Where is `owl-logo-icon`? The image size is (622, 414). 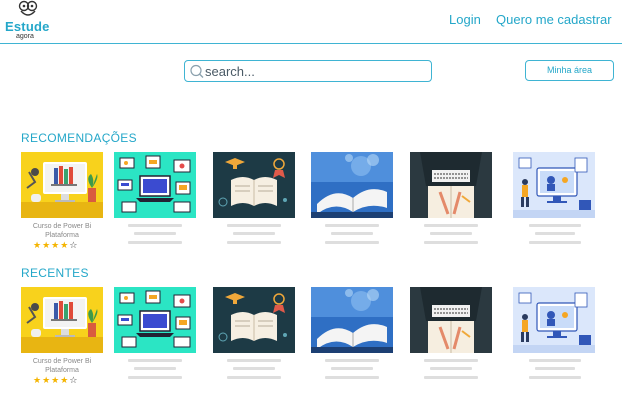
owl-logo-icon is located at coordinates (28, 8).